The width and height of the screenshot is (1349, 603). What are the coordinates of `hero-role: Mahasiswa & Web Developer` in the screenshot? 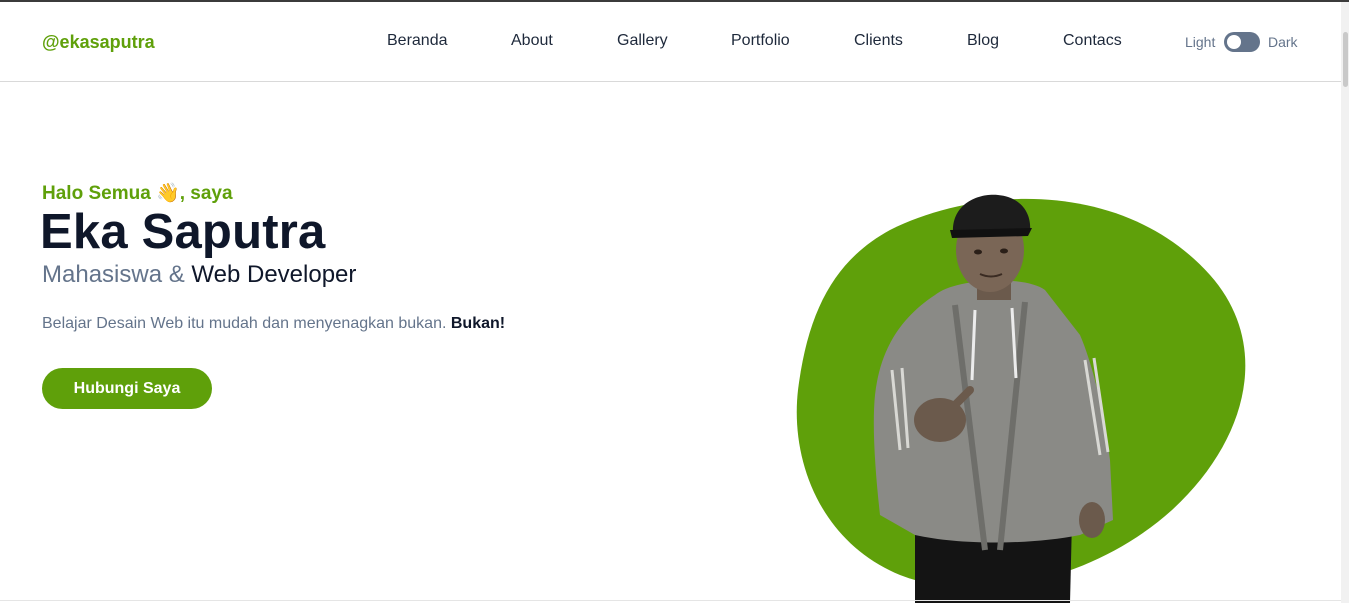 It's located at (199, 275).